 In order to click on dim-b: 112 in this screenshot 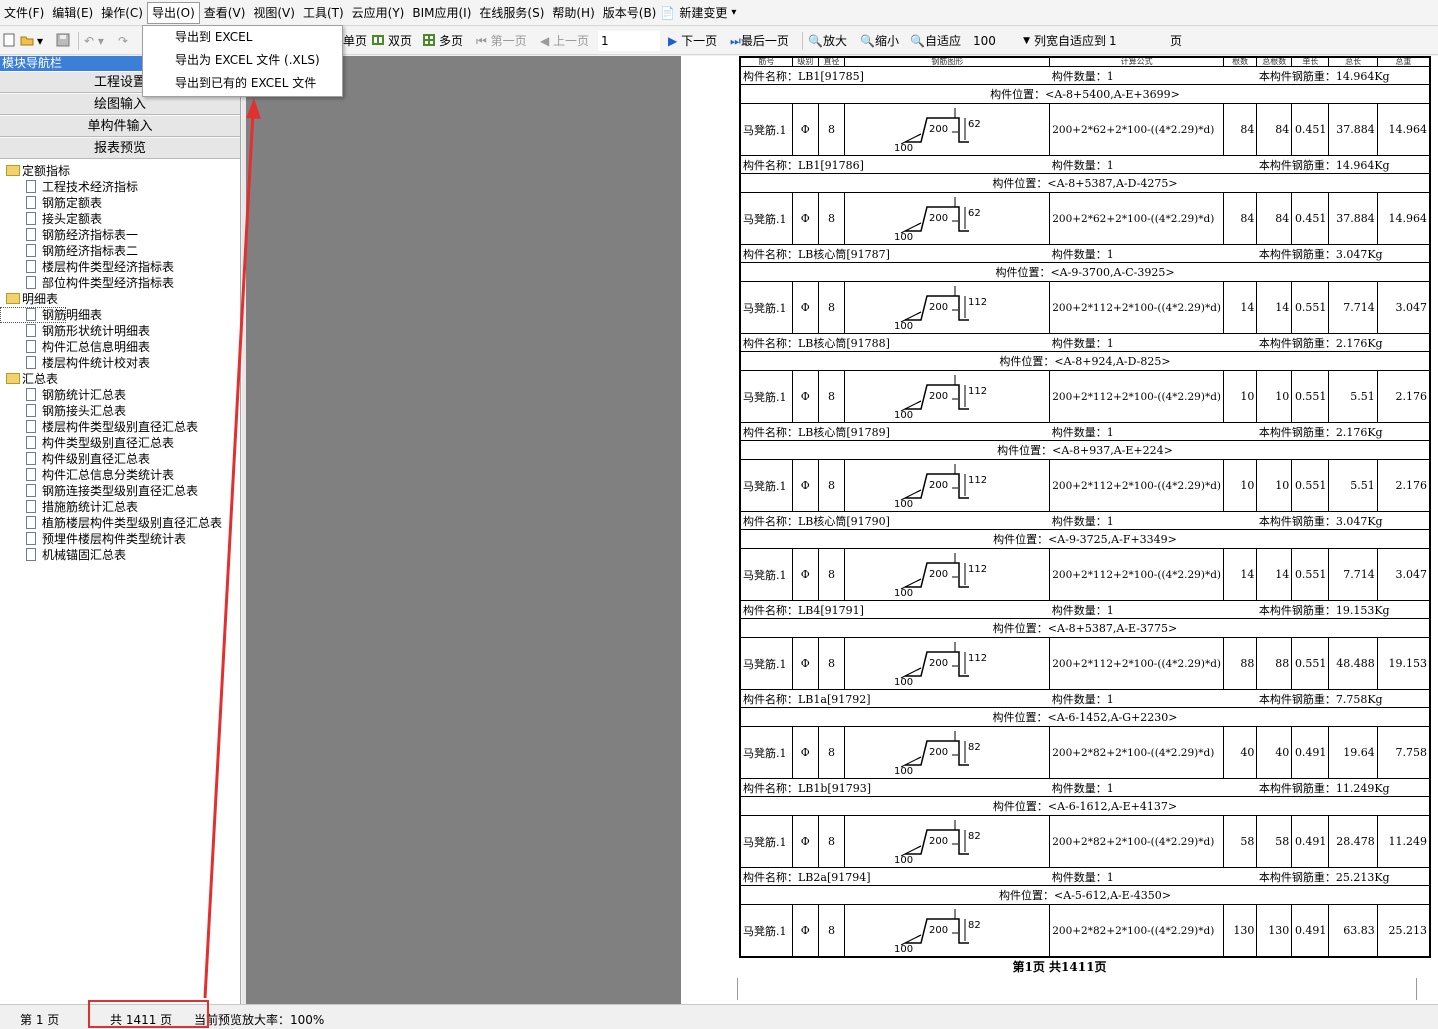, I will do `click(977, 480)`.